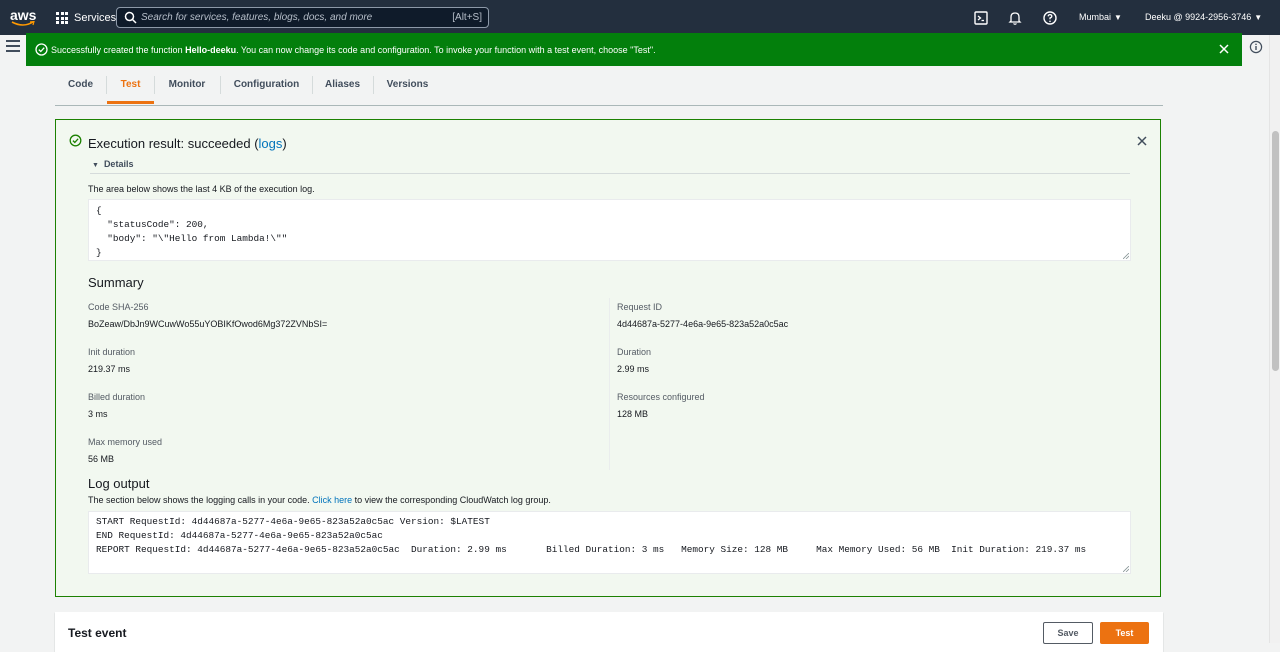 The height and width of the screenshot is (652, 1280). I want to click on test-event-panel: Test event Save Test, so click(609, 632).